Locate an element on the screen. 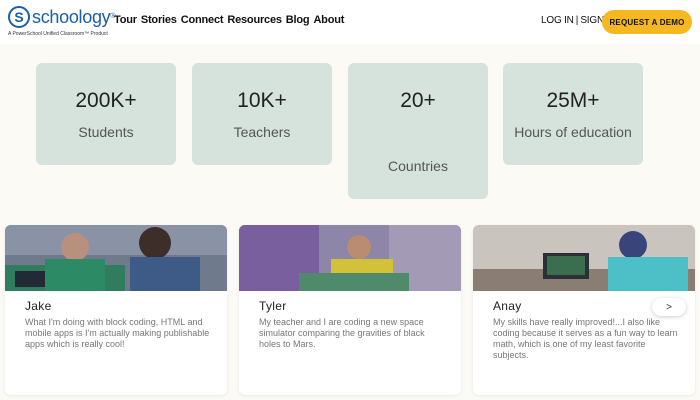 The width and height of the screenshot is (700, 400). nav-resources: Resources is located at coordinates (254, 20).